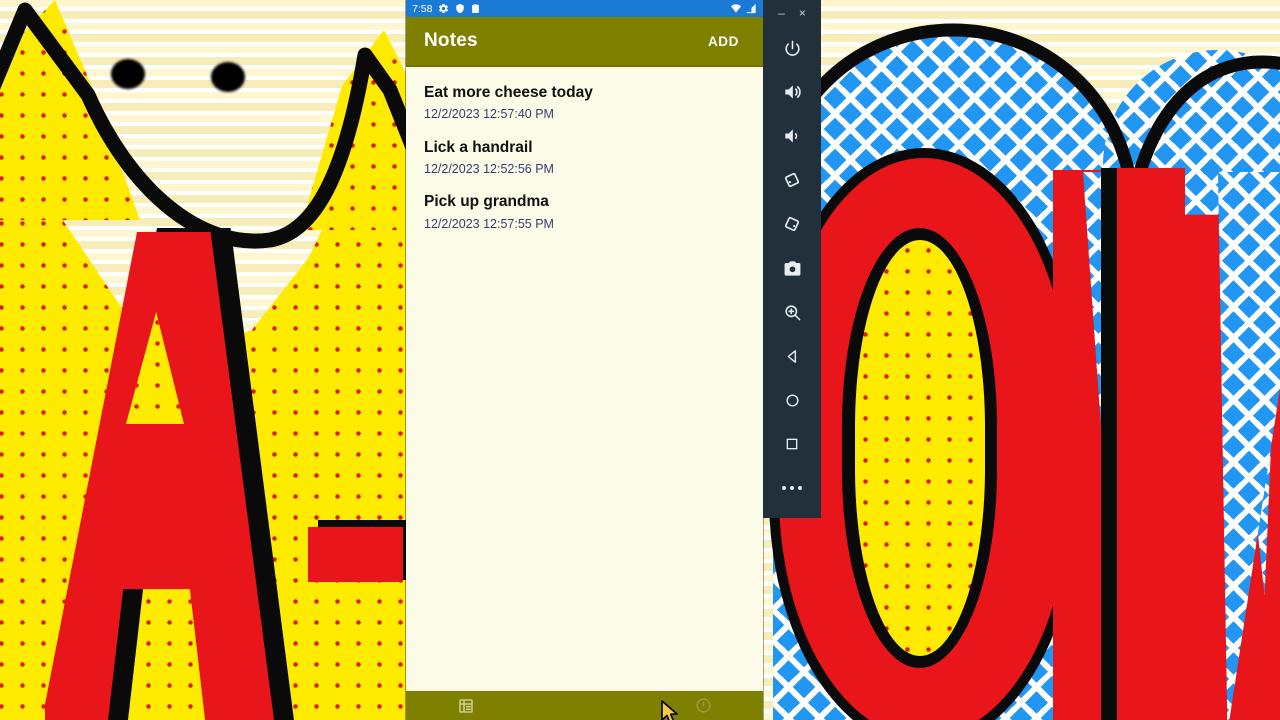 This screenshot has width=1280, height=720. I want to click on add-button: ADD, so click(723, 41).